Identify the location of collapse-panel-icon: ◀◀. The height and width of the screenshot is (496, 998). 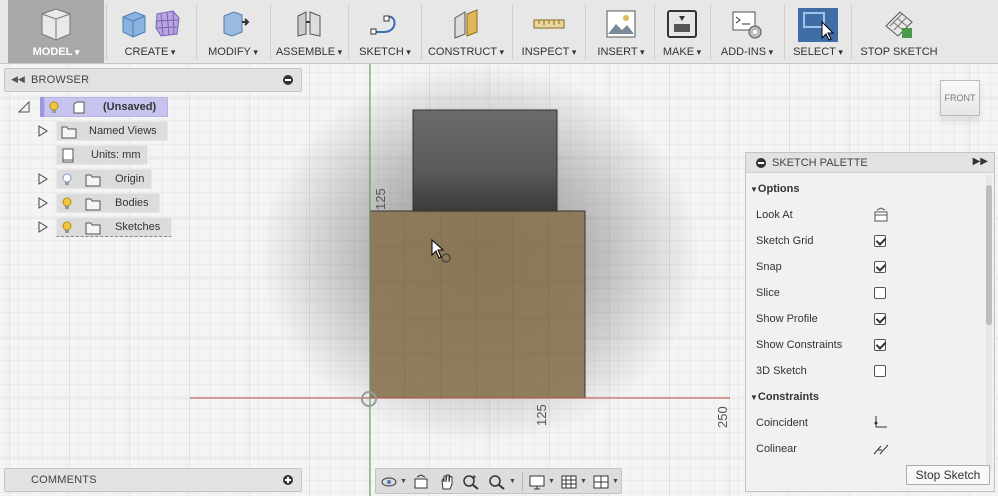
(18, 79).